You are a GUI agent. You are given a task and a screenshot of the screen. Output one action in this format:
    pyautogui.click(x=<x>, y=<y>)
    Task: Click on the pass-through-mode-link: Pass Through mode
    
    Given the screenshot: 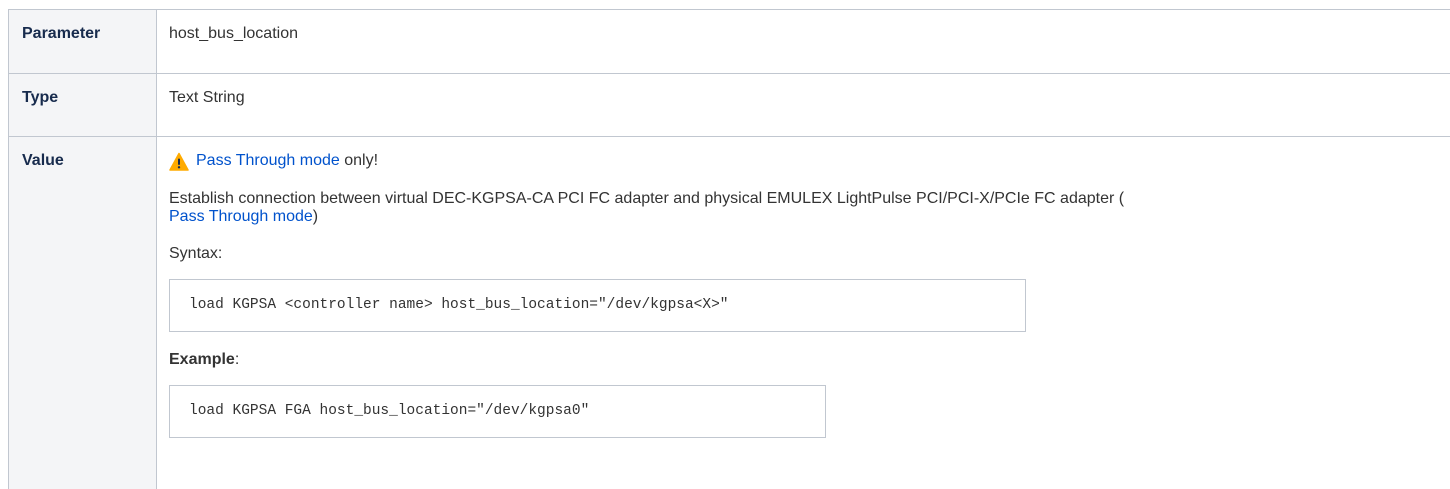 What is the action you would take?
    pyautogui.click(x=268, y=161)
    